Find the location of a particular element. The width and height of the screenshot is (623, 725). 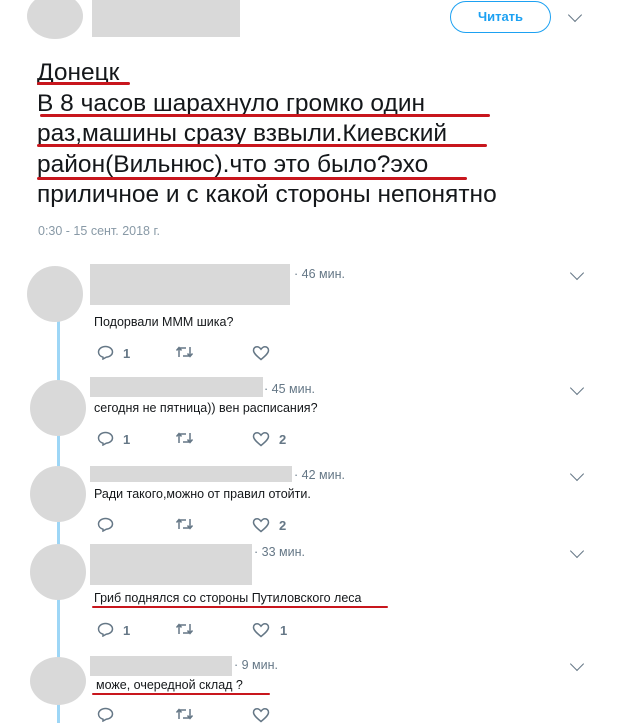

reply-text: сегодня не пятница)) вен расписания? is located at coordinates (206, 408).